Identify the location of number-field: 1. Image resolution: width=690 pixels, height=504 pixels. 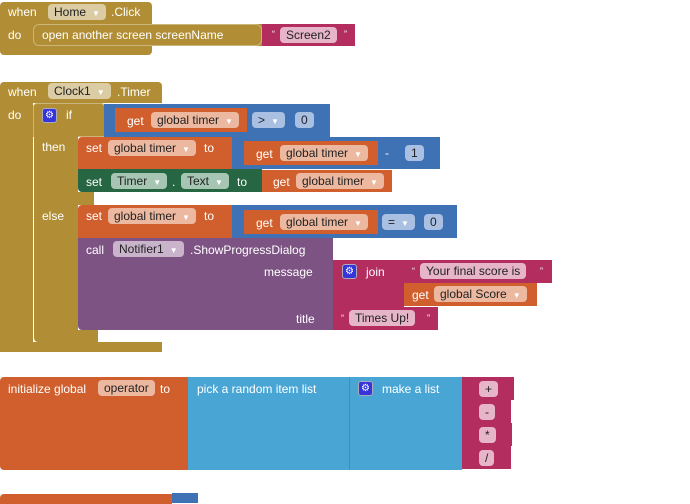
(414, 153).